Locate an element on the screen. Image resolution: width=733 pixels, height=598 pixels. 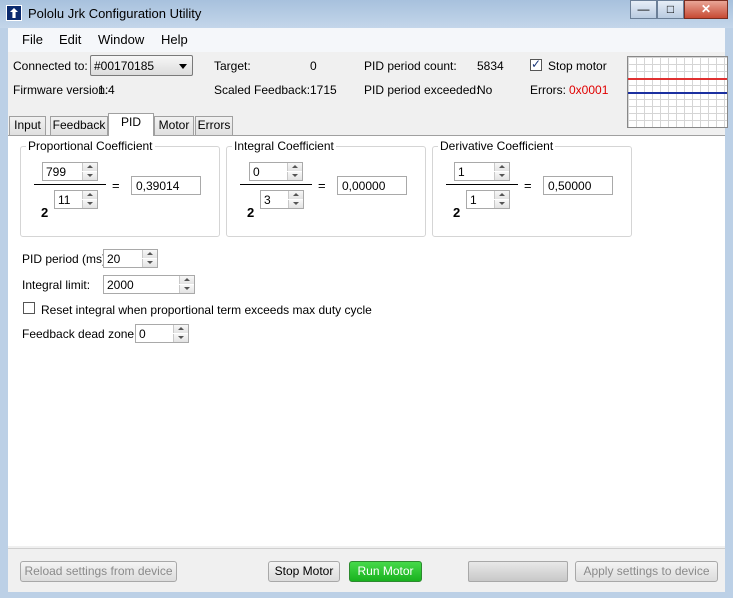
proportional-multiplier-value: 799 is located at coordinates (56, 172).